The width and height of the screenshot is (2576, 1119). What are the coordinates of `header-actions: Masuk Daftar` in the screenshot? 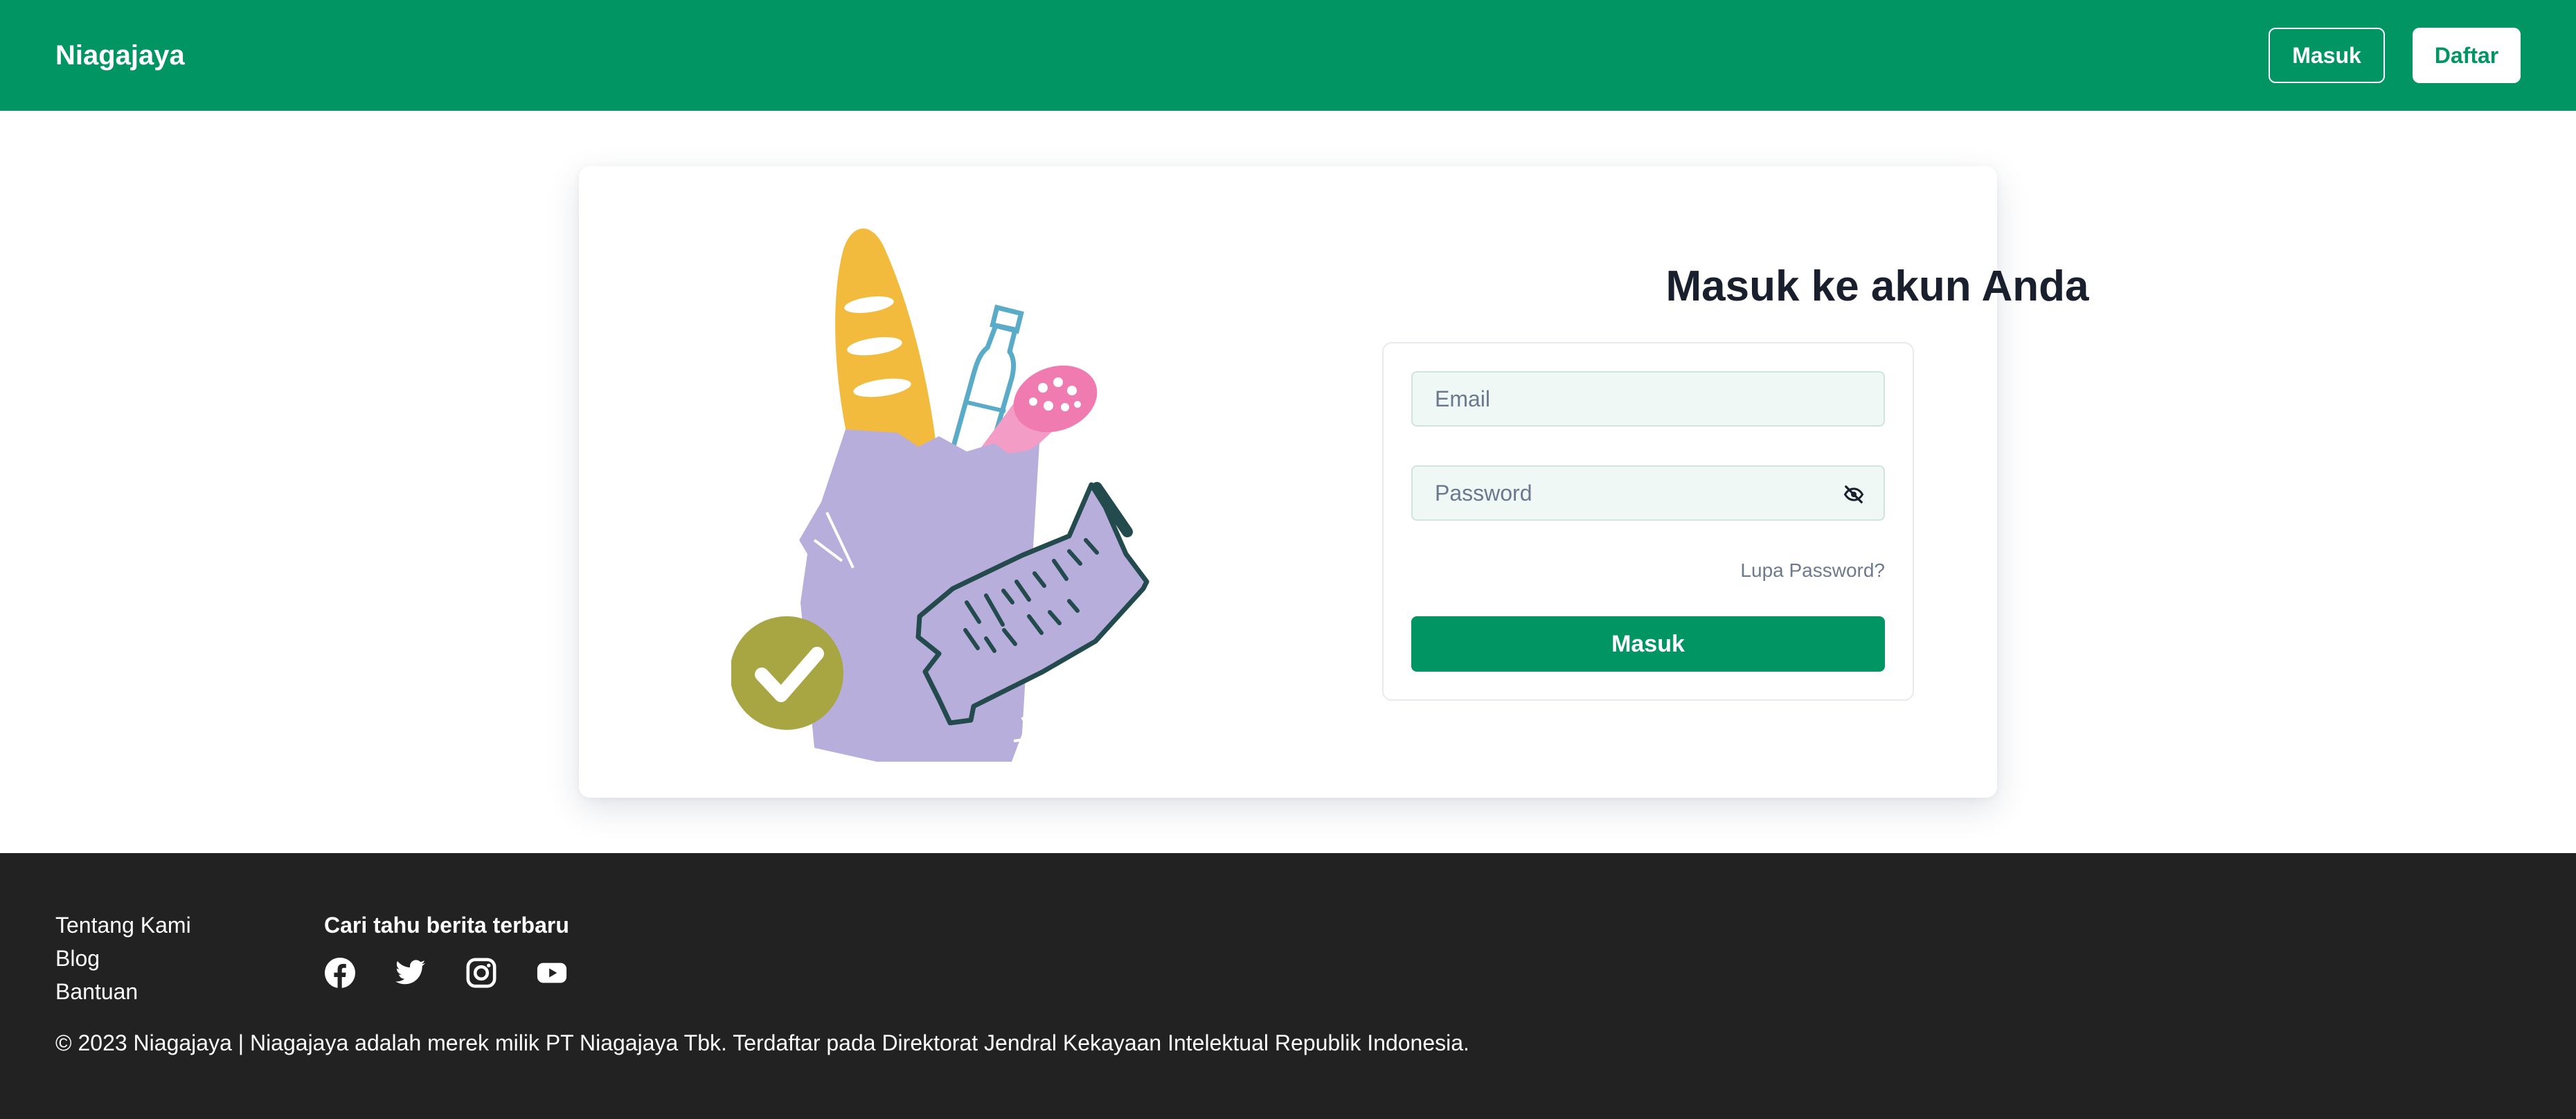 It's located at (2395, 55).